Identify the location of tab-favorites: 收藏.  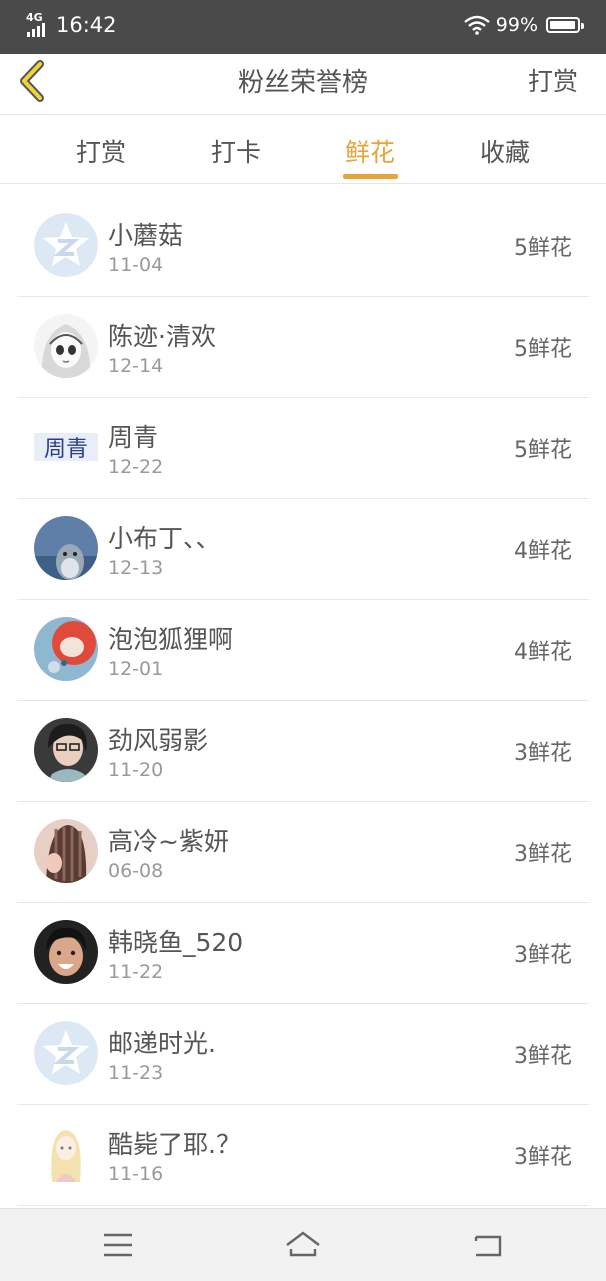
(505, 151).